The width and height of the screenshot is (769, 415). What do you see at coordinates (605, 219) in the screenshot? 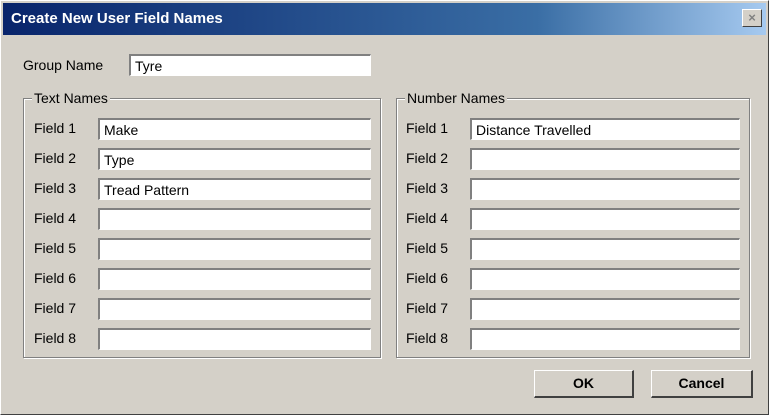
I see `number-name-field-4-input` at bounding box center [605, 219].